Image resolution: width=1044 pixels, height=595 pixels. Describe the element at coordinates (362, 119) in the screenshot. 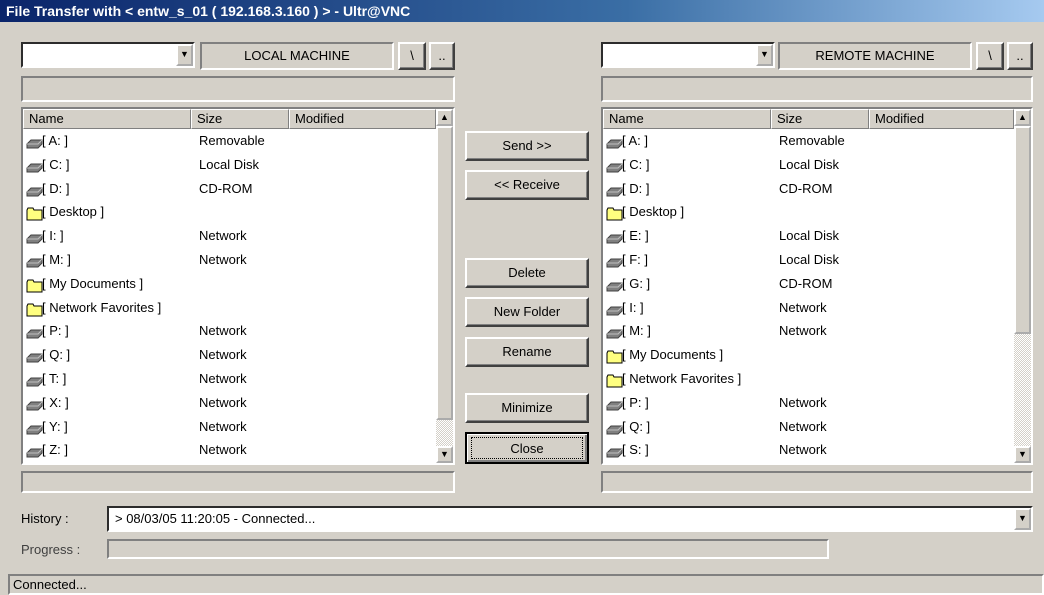

I see `local-col-modified: Modified` at that location.